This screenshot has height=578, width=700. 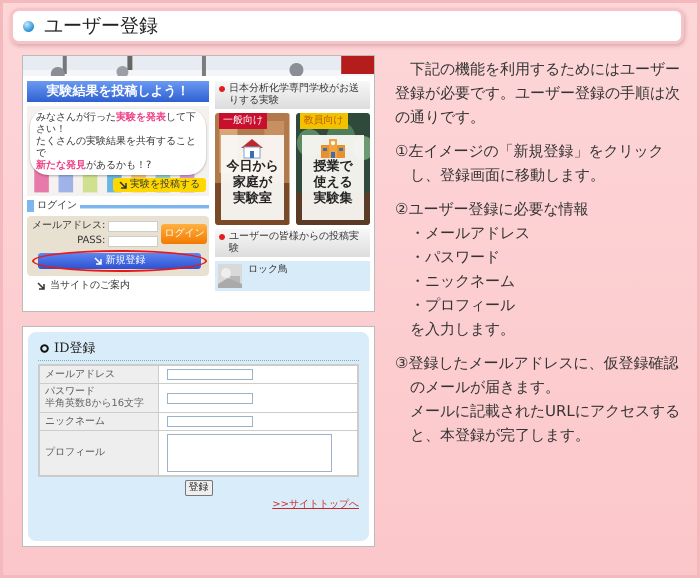 I want to click on field-label: パスワード, so click(x=70, y=392).